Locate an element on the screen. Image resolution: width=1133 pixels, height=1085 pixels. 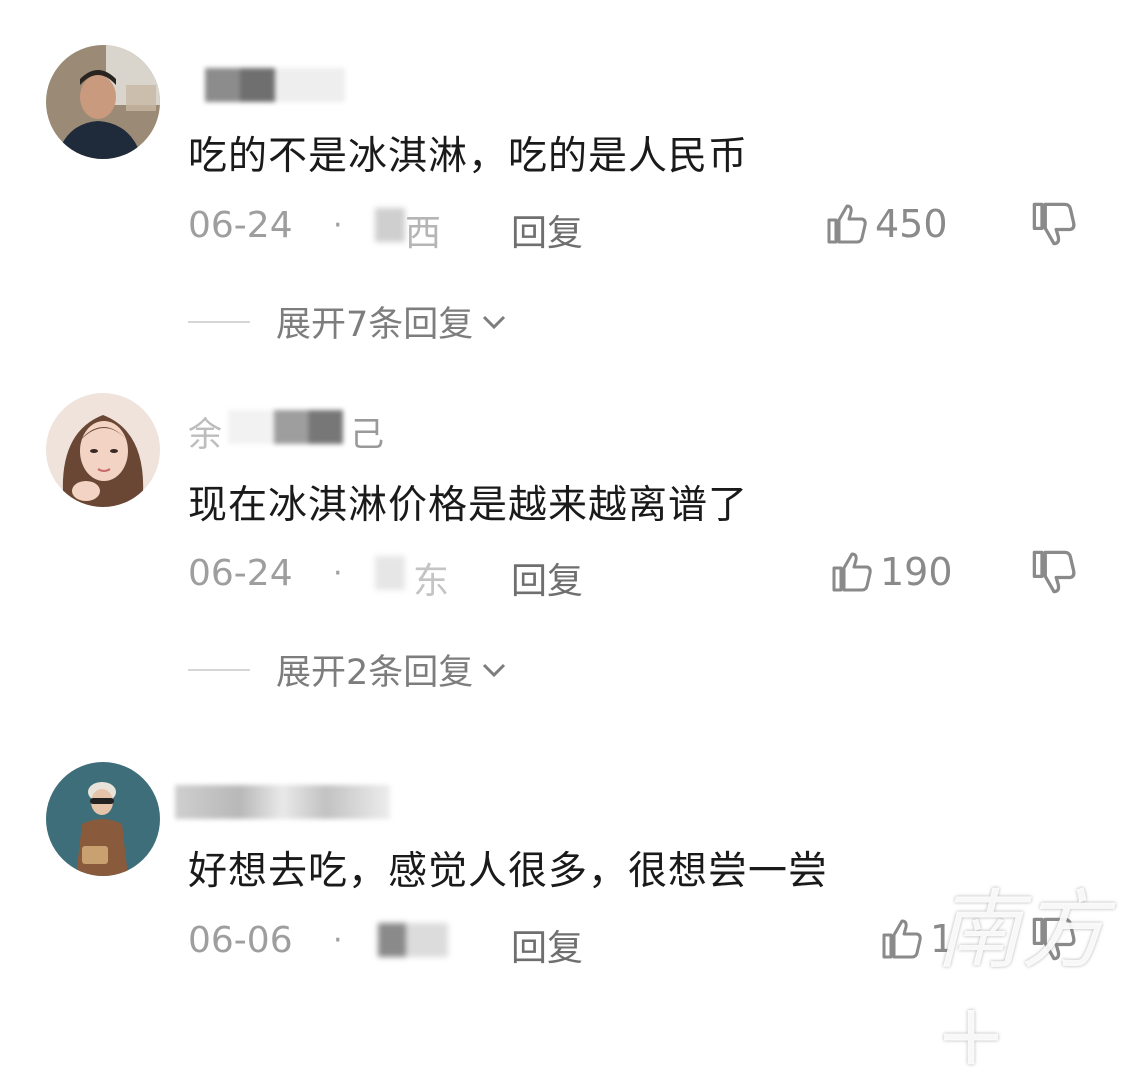
like-button: 450 is located at coordinates (886, 224).